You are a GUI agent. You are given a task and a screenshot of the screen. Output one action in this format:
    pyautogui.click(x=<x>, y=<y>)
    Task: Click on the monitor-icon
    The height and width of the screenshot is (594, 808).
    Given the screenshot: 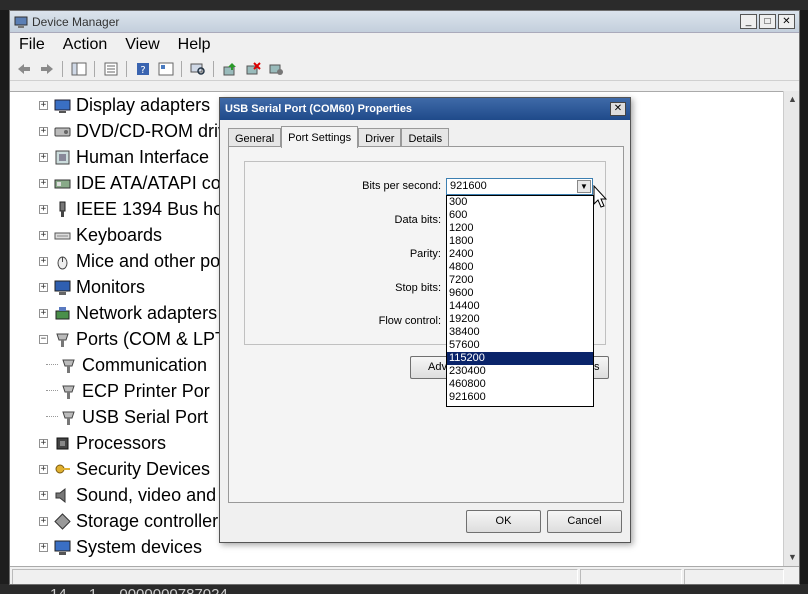 What is the action you would take?
    pyautogui.click(x=62, y=287)
    